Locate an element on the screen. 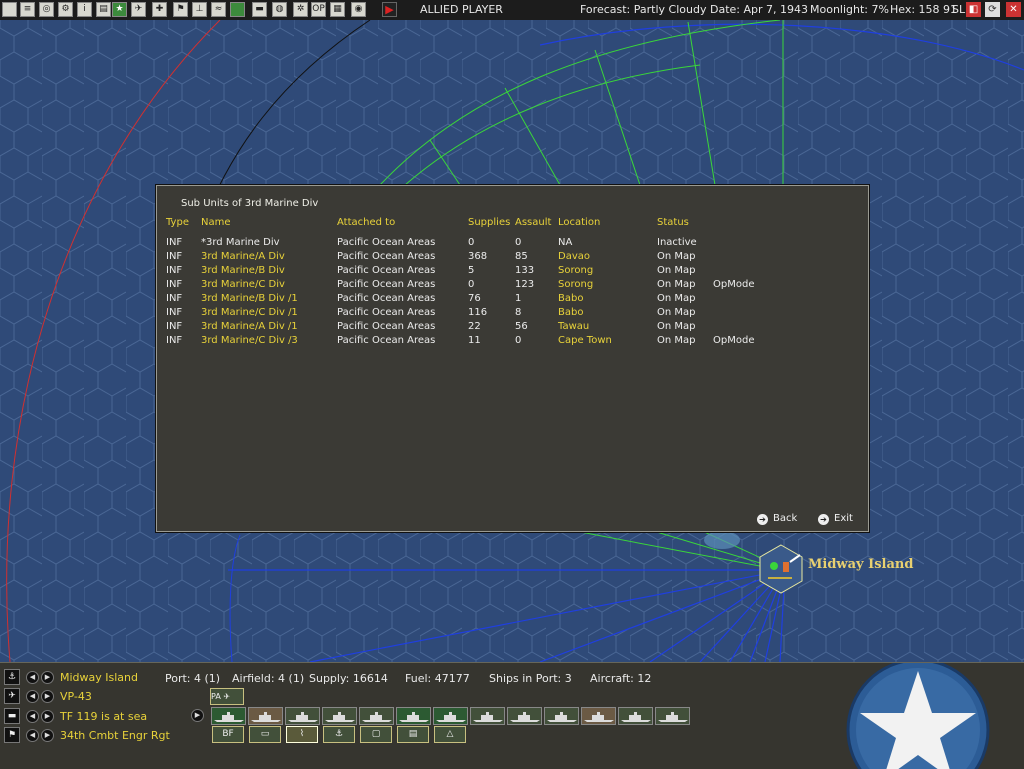  photo-icon: ◉ is located at coordinates (358, 9).